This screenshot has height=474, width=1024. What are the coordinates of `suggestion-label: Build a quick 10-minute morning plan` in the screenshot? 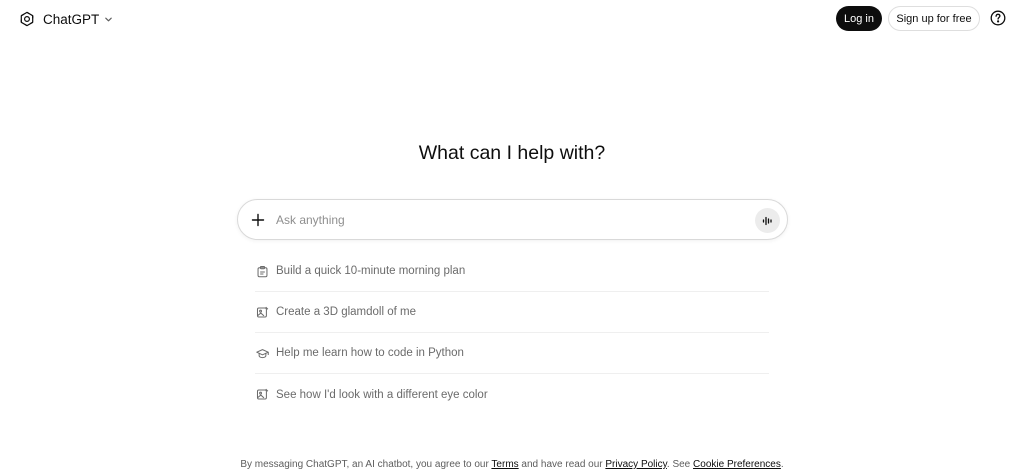 It's located at (371, 271).